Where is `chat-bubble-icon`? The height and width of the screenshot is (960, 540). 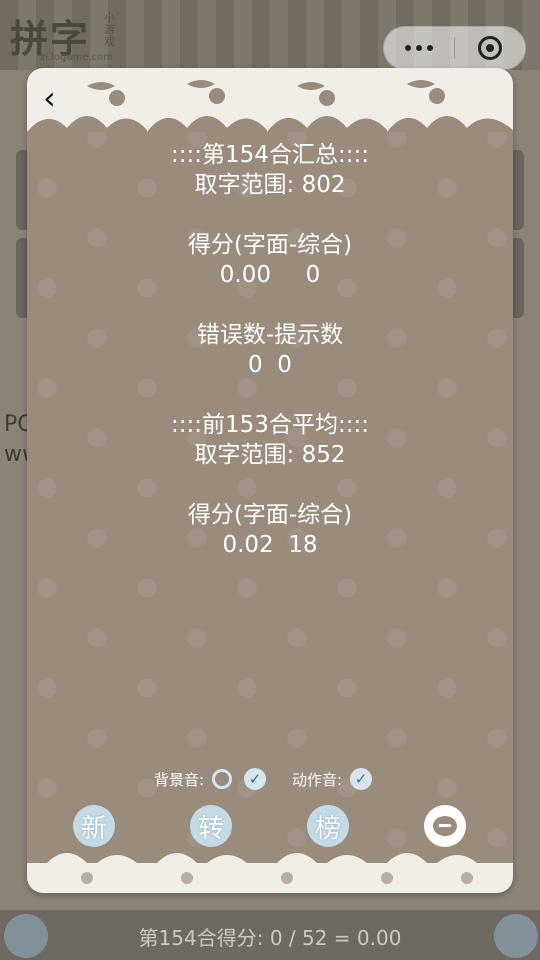 chat-bubble-icon is located at coordinates (445, 826).